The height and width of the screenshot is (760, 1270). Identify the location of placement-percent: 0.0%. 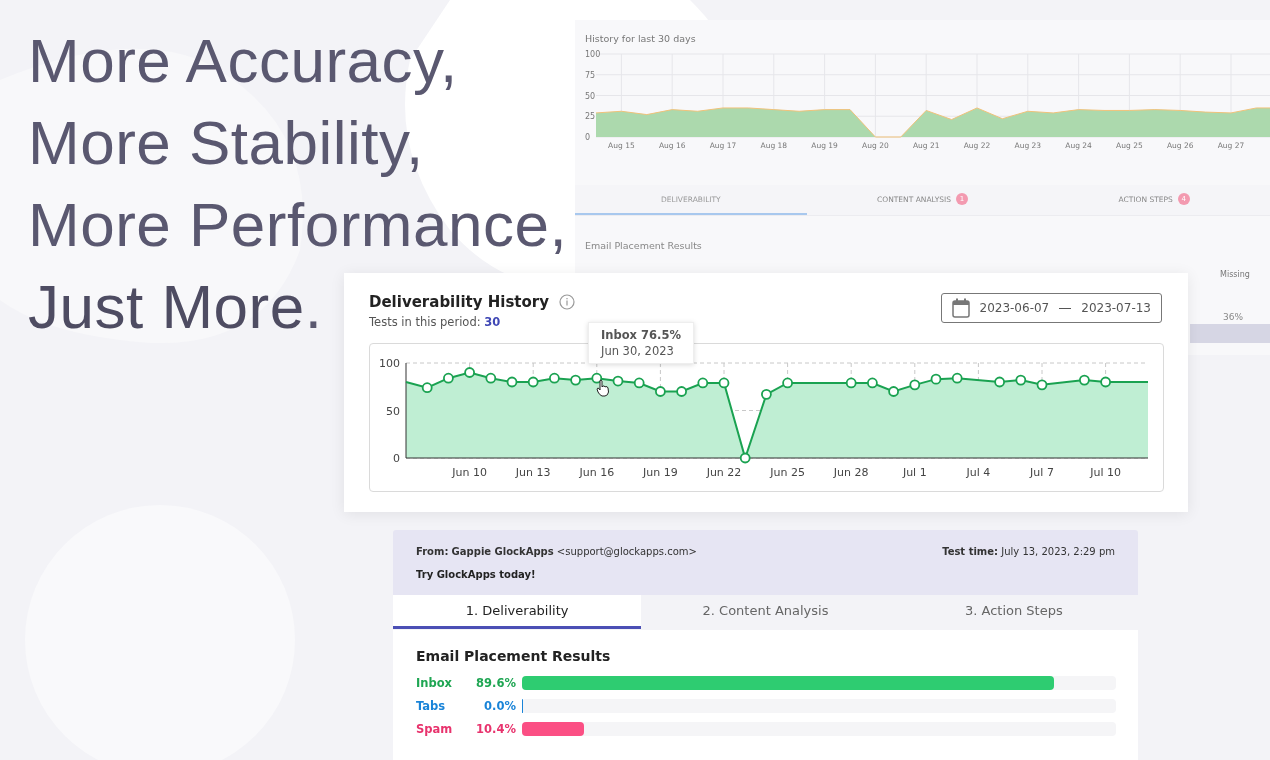
(499, 706).